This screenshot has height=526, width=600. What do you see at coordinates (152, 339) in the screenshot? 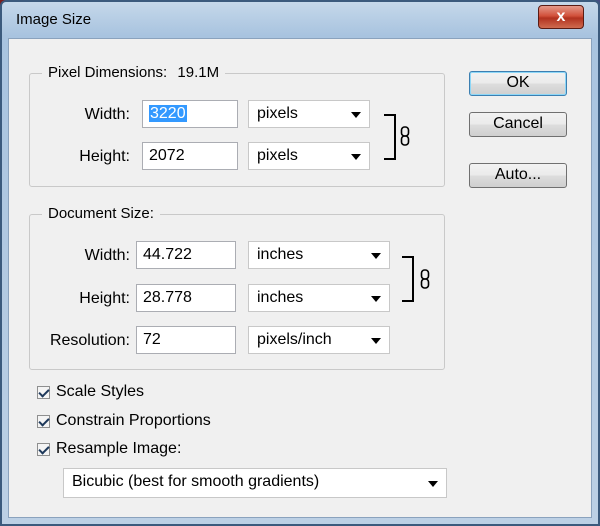
I see `resolution-value: 72` at bounding box center [152, 339].